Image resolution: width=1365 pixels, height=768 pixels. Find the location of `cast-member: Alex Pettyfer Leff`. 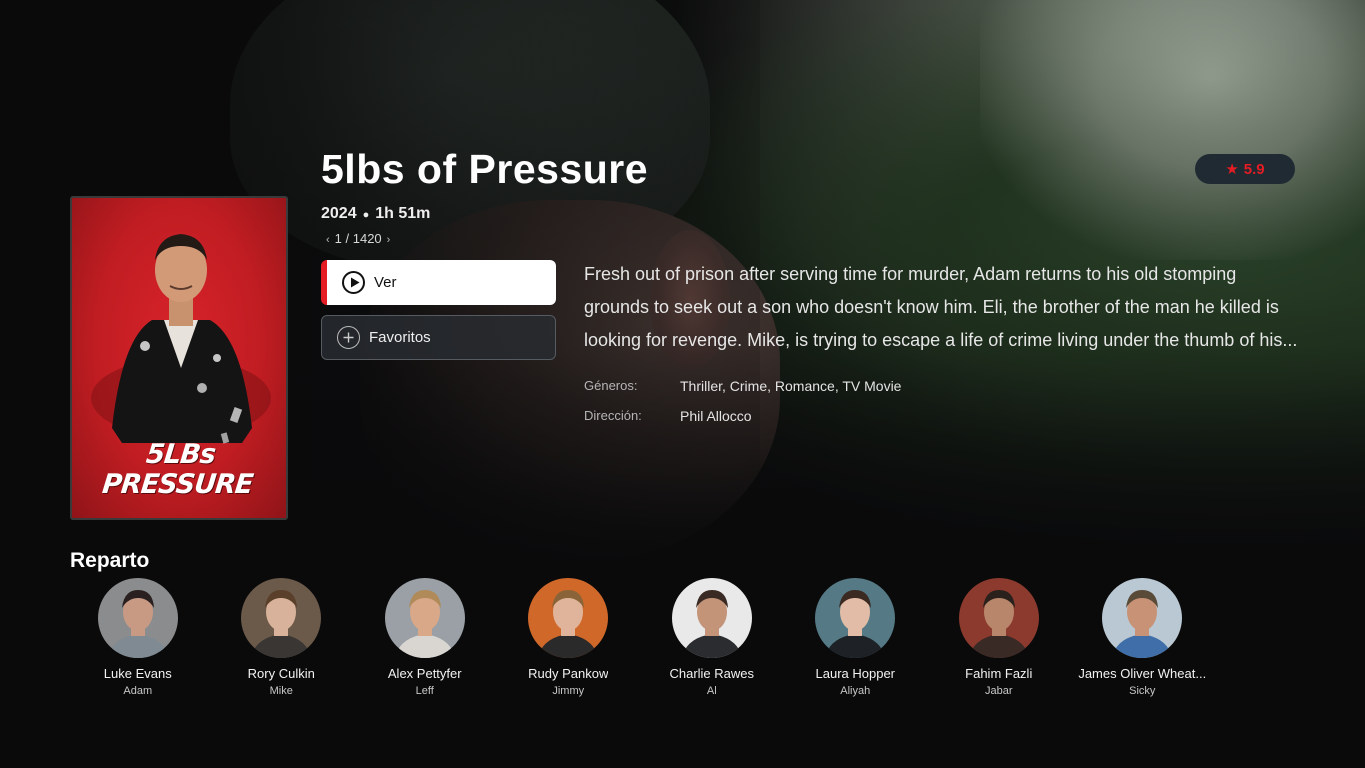

cast-member: Alex Pettyfer Leff is located at coordinates (425, 637).